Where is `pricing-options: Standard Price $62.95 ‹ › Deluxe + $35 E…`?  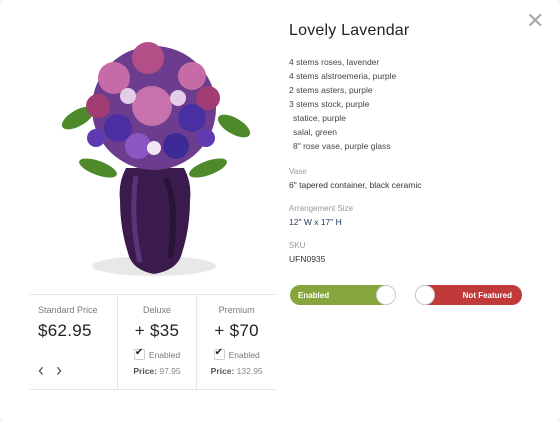
pricing-options: Standard Price $62.95 ‹ › Deluxe + $35 E… is located at coordinates (153, 342).